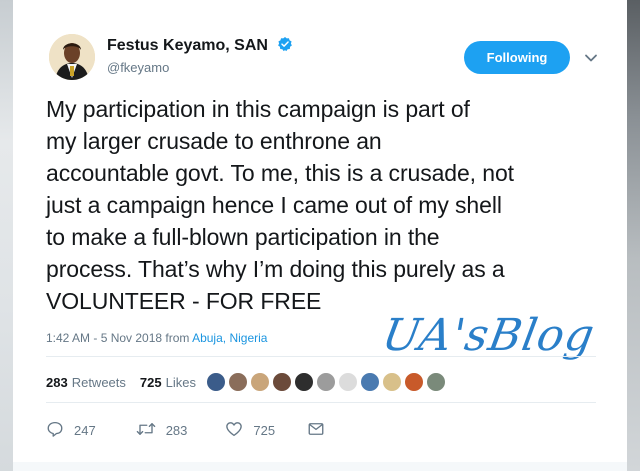  I want to click on tweet-actions: 247 283 725, so click(190, 430).